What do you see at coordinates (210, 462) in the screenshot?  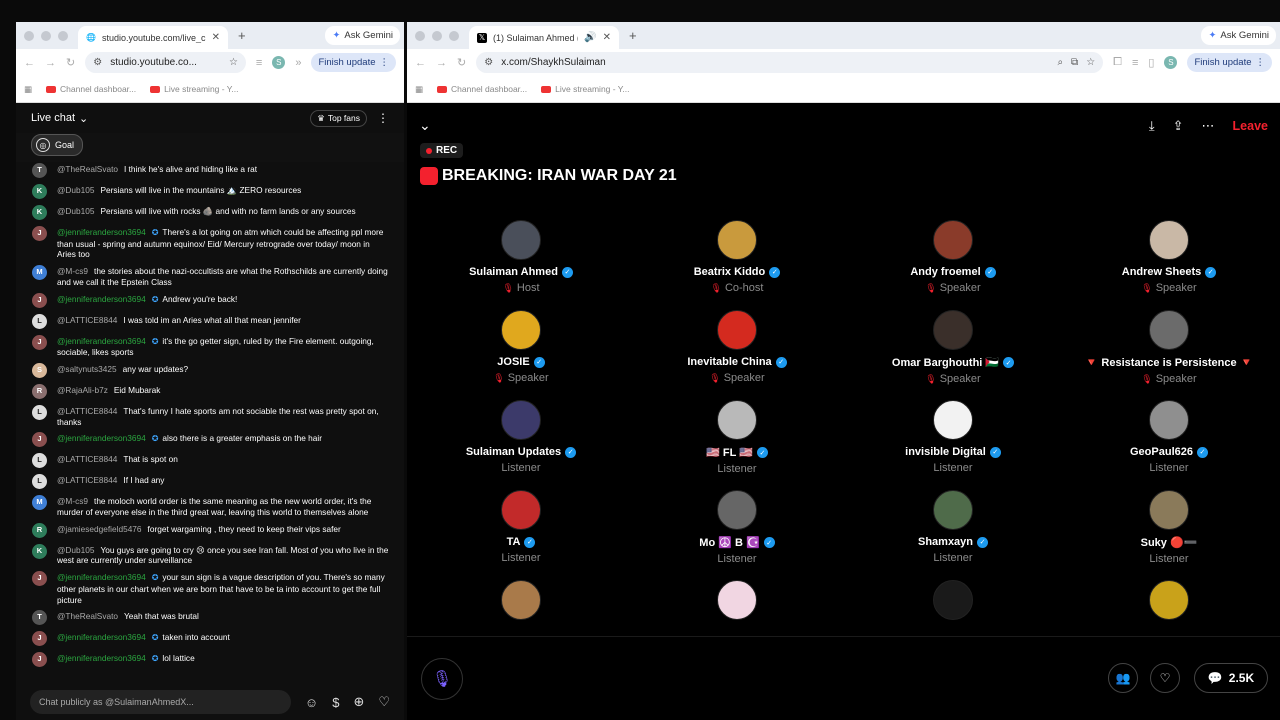 I see `chat-message: L @LATTICE8844 That is spot on` at bounding box center [210, 462].